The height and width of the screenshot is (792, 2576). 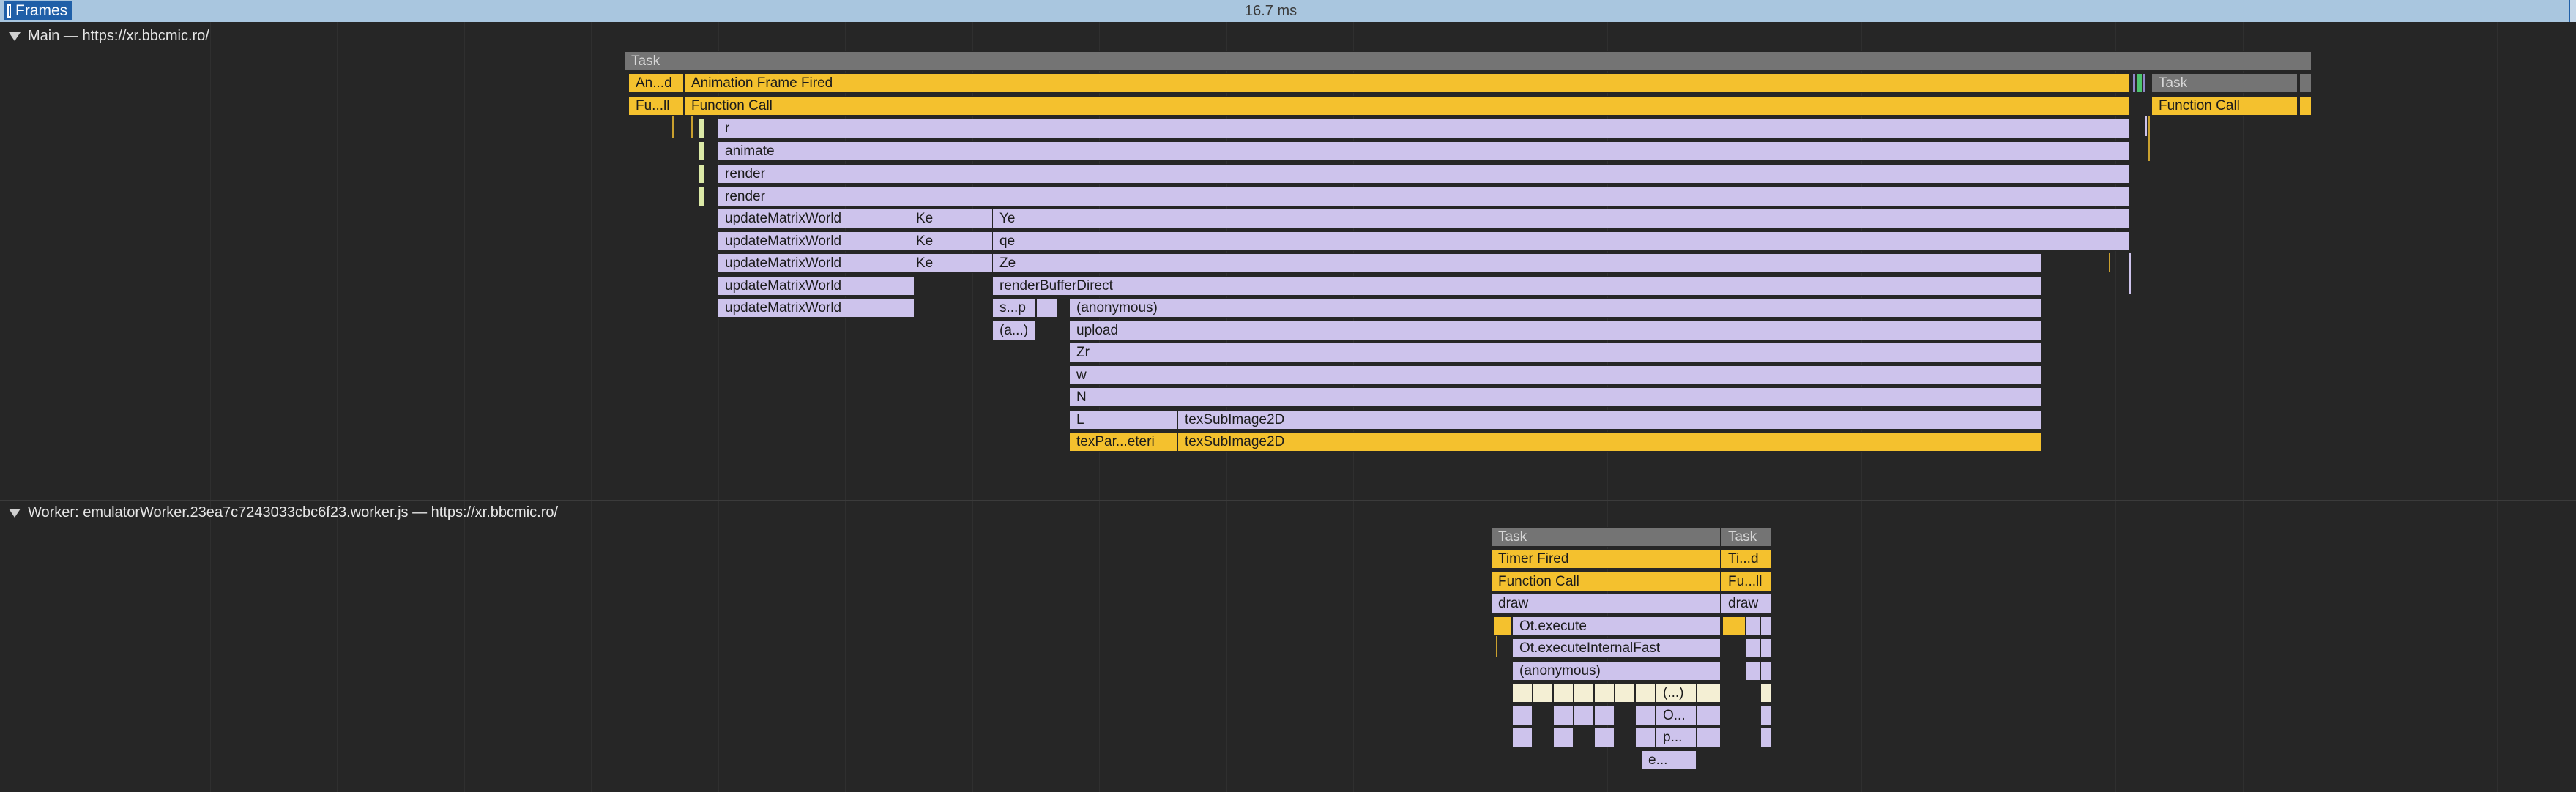 What do you see at coordinates (2224, 106) in the screenshot?
I see `function-call-block-right: Function Call` at bounding box center [2224, 106].